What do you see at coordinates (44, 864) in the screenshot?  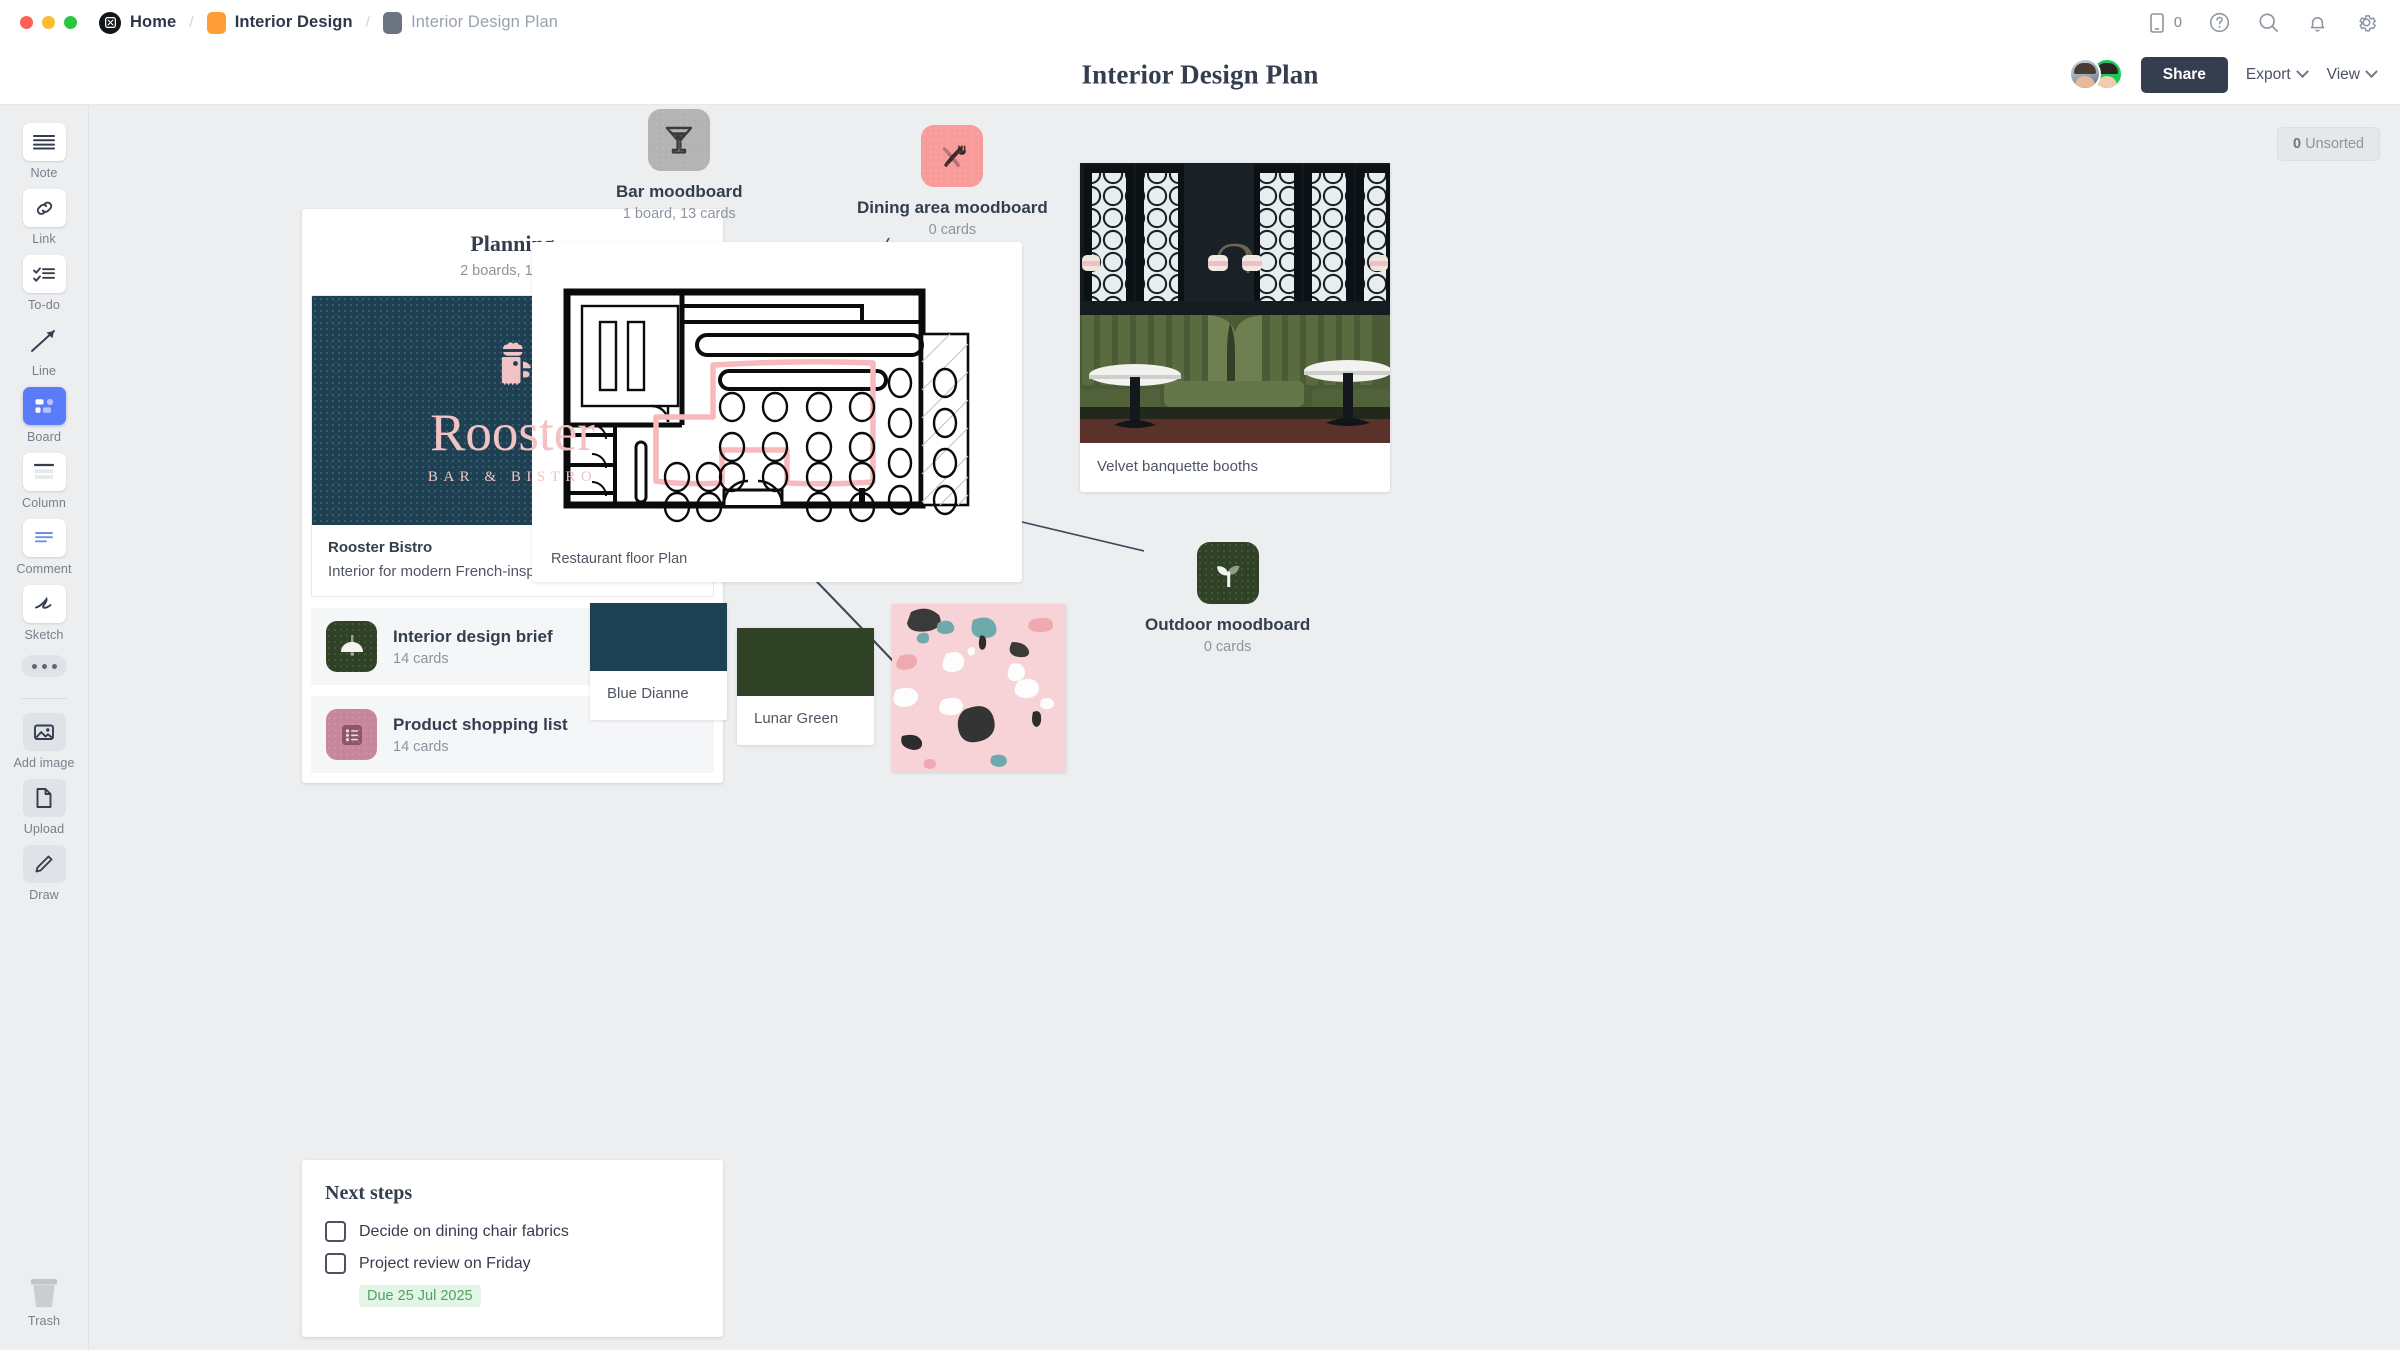 I see `draw-icon` at bounding box center [44, 864].